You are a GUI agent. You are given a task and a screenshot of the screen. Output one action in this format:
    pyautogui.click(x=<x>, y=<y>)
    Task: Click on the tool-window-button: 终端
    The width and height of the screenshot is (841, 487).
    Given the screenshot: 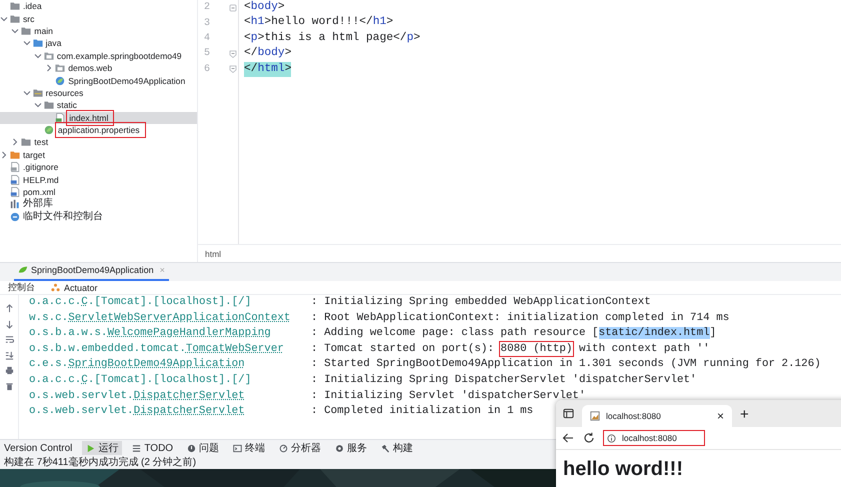 What is the action you would take?
    pyautogui.click(x=249, y=448)
    